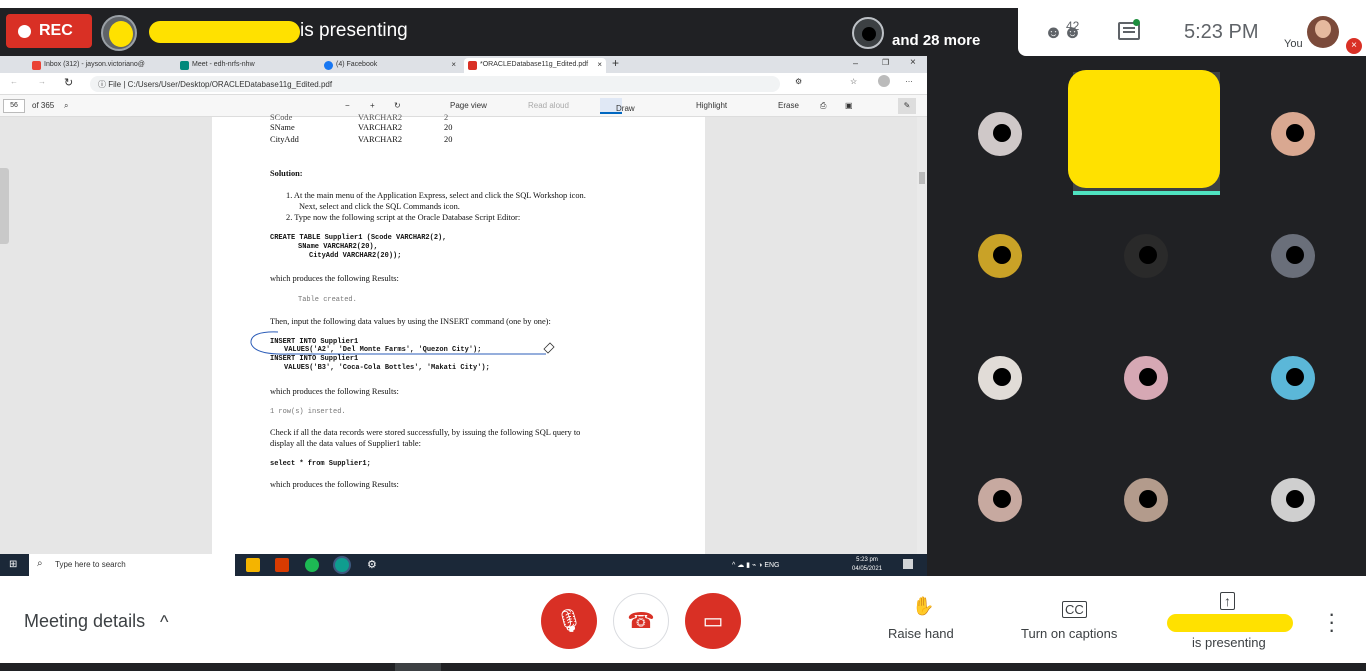 The image size is (1366, 671). Describe the element at coordinates (14, 106) in the screenshot. I see `page-number-field: 56` at that location.